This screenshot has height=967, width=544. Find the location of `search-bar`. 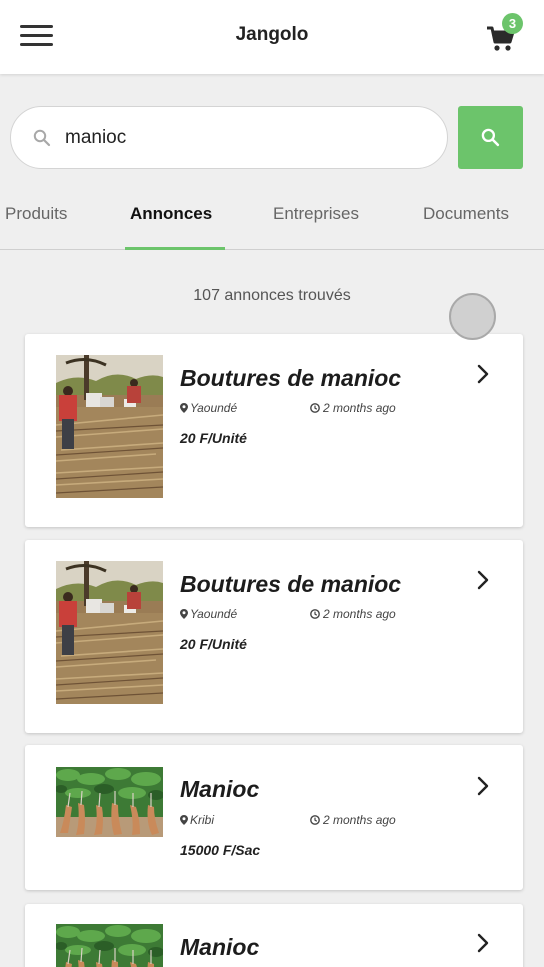

search-bar is located at coordinates (229, 137).